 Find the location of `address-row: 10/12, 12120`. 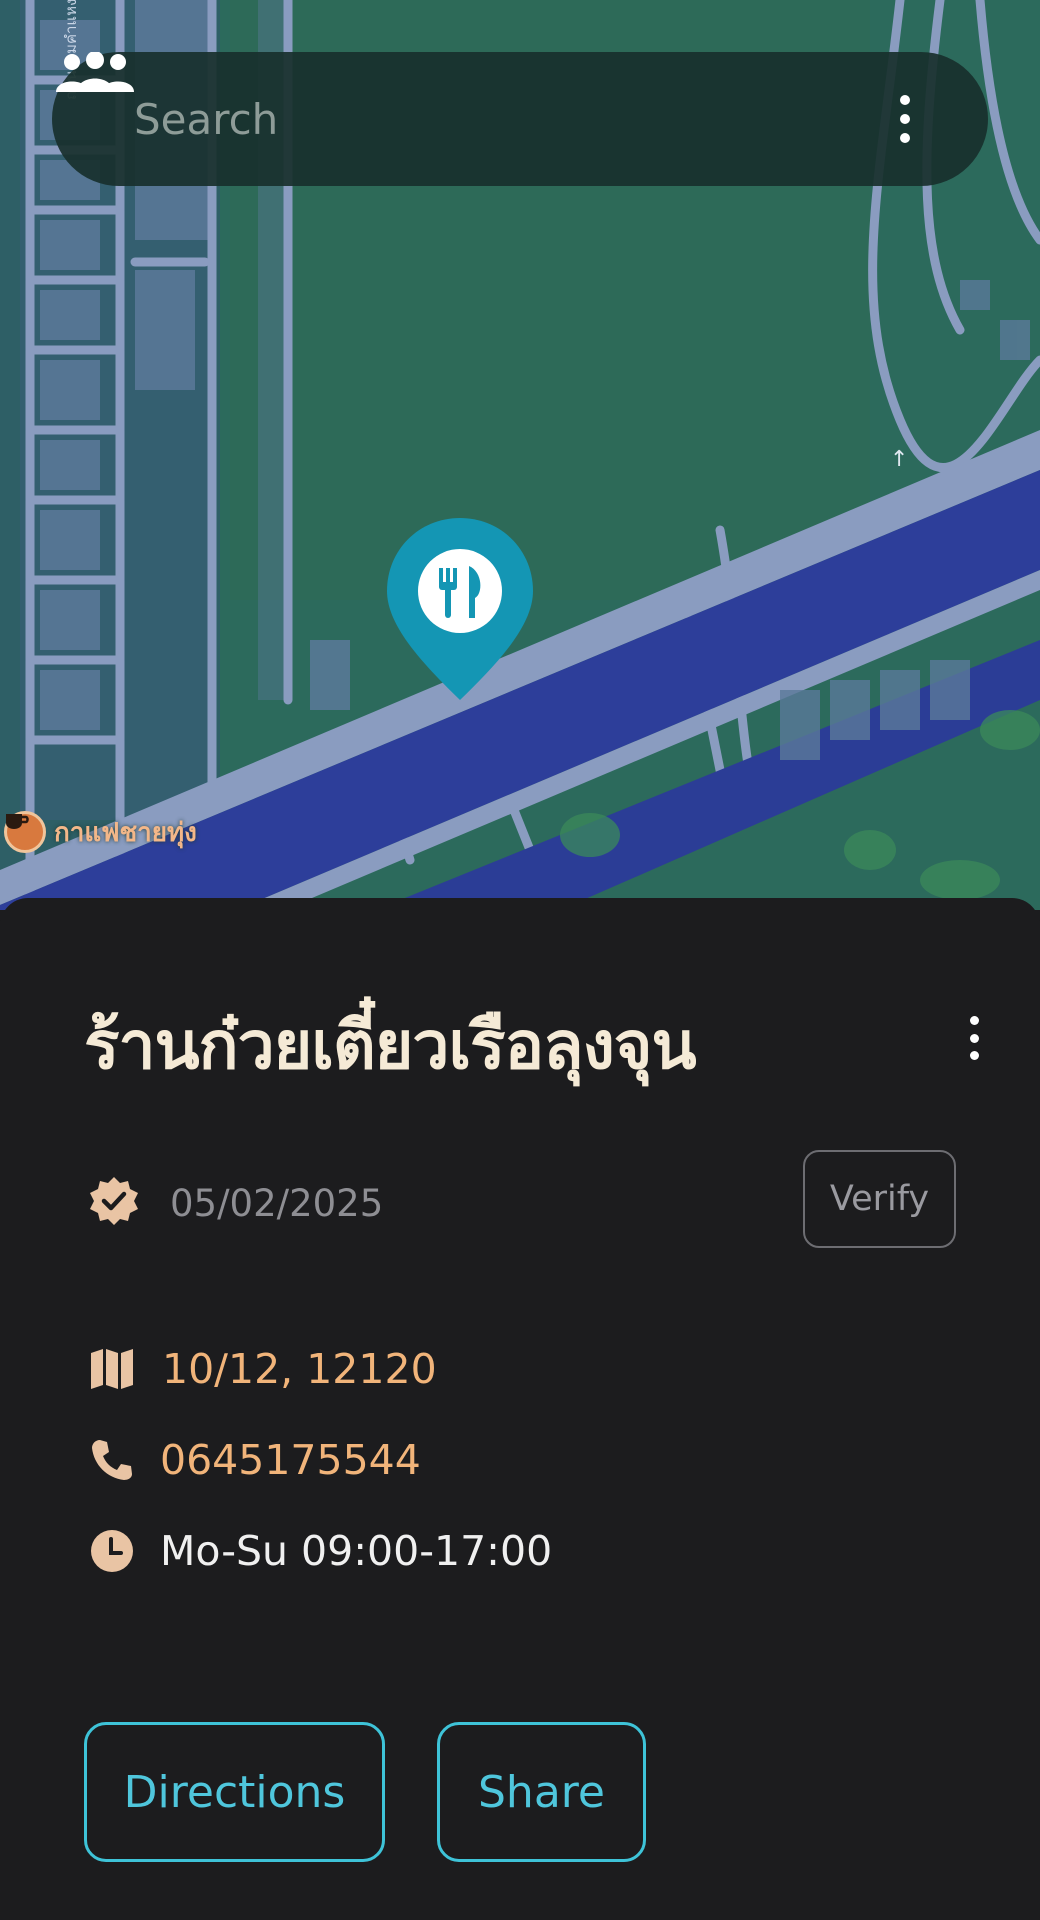

address-row: 10/12, 12120 is located at coordinates (262, 1369).